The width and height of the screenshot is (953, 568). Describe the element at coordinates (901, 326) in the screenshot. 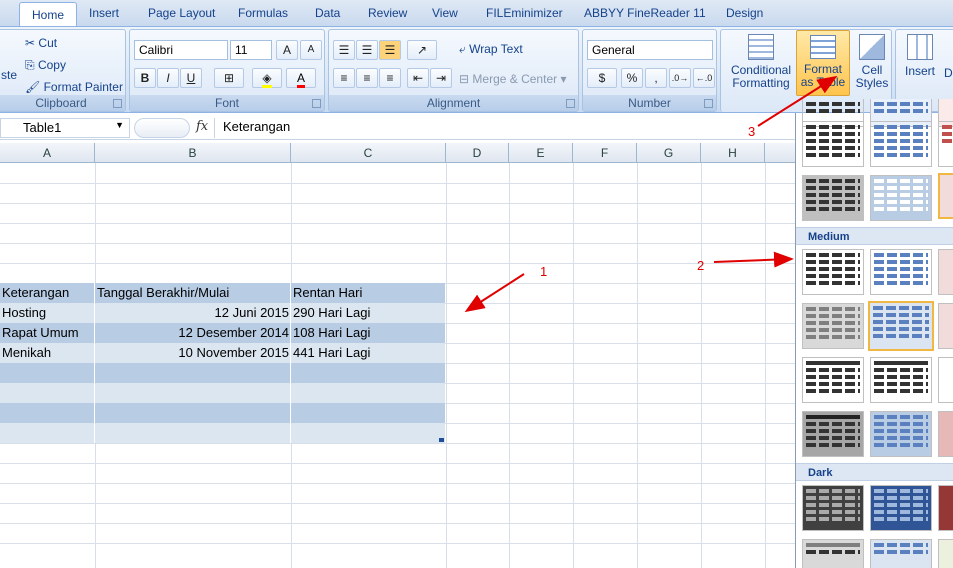

I see `table-style-option-selected` at that location.